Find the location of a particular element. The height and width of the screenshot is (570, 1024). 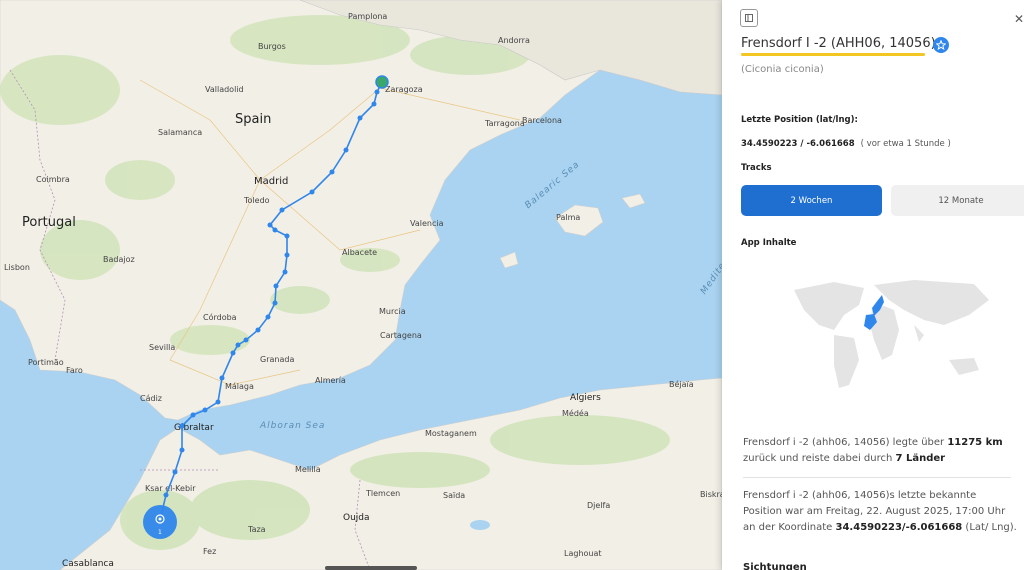

city-gibraltar: Gibraltar is located at coordinates (194, 428).